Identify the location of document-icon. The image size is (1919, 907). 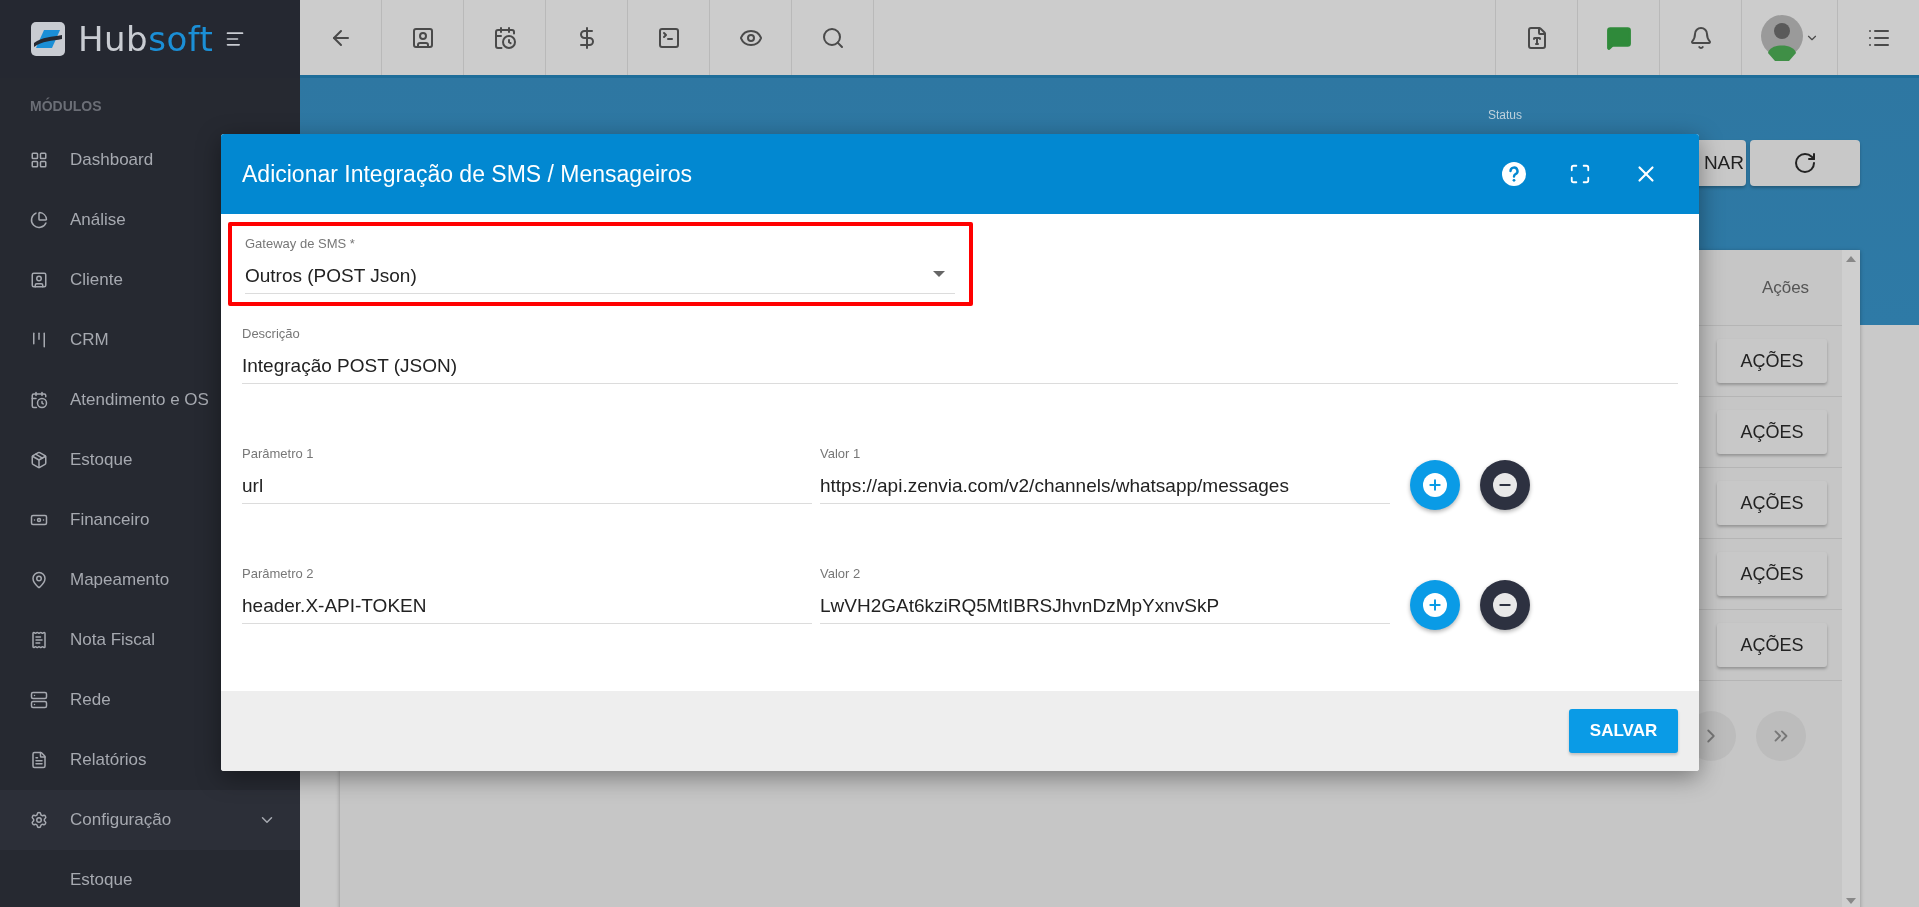
(39, 760).